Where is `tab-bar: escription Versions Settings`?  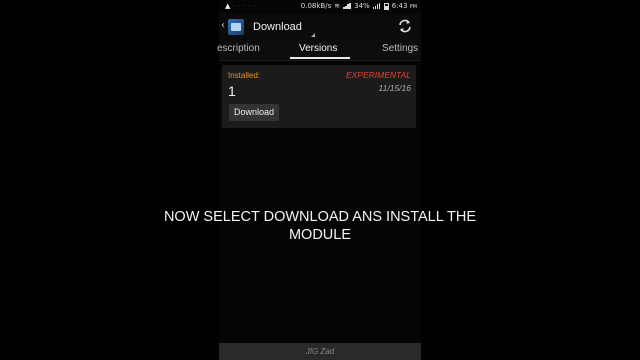 tab-bar: escription Versions Settings is located at coordinates (319, 50).